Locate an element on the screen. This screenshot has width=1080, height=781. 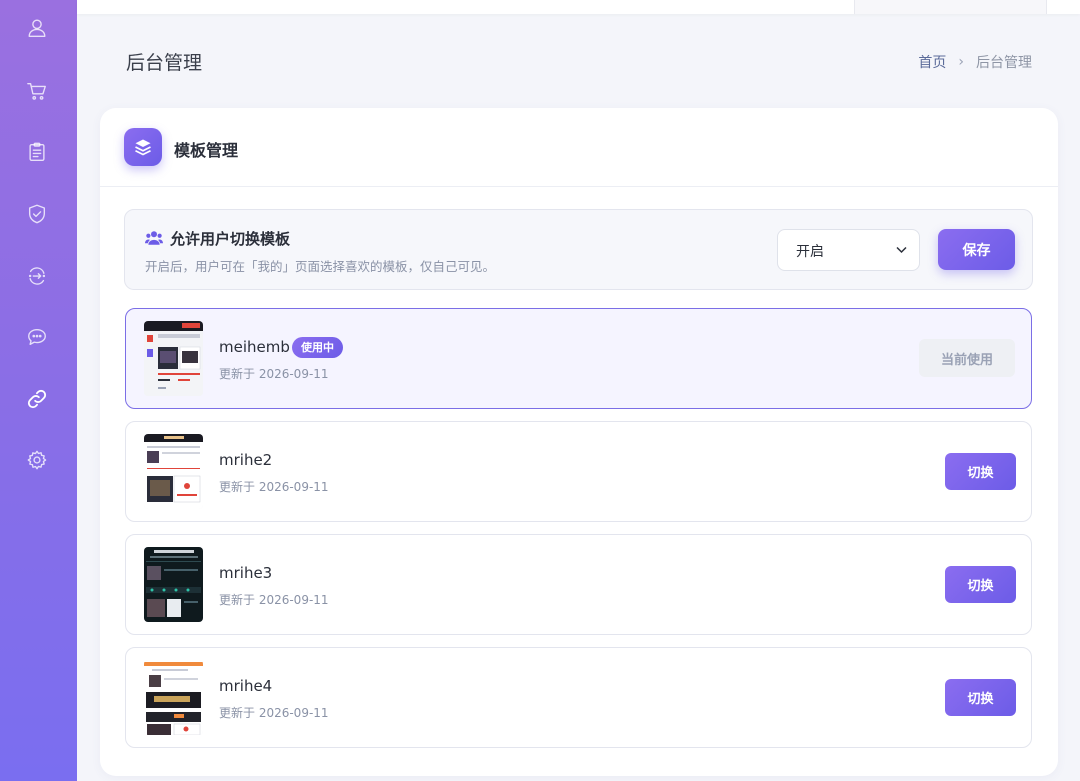
current-use-button: 当前使用 is located at coordinates (967, 358).